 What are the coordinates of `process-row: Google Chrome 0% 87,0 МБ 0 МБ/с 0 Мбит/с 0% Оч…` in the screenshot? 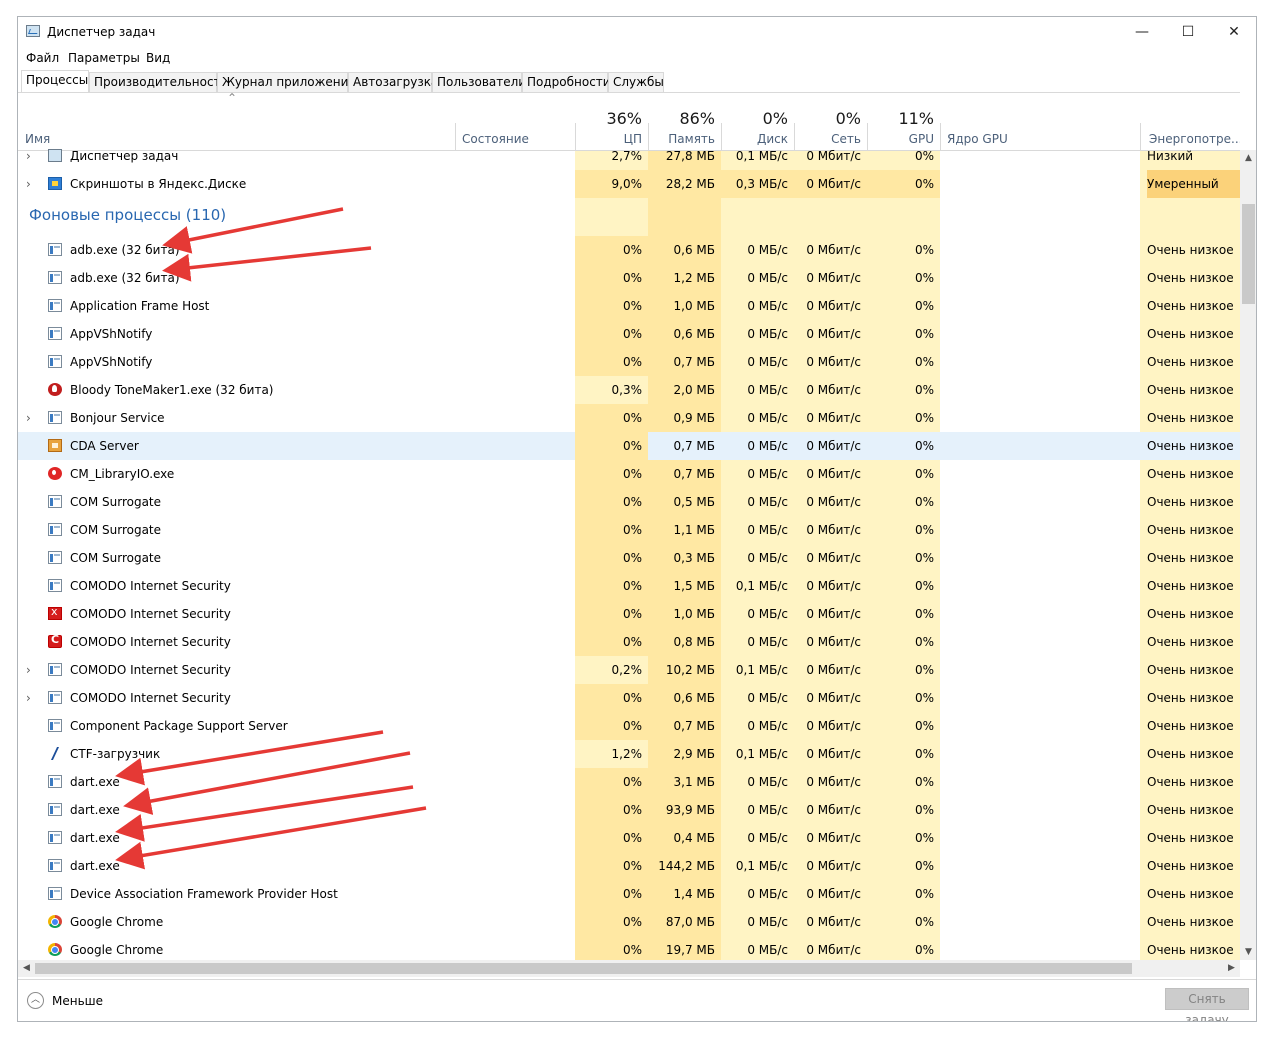 It's located at (629, 922).